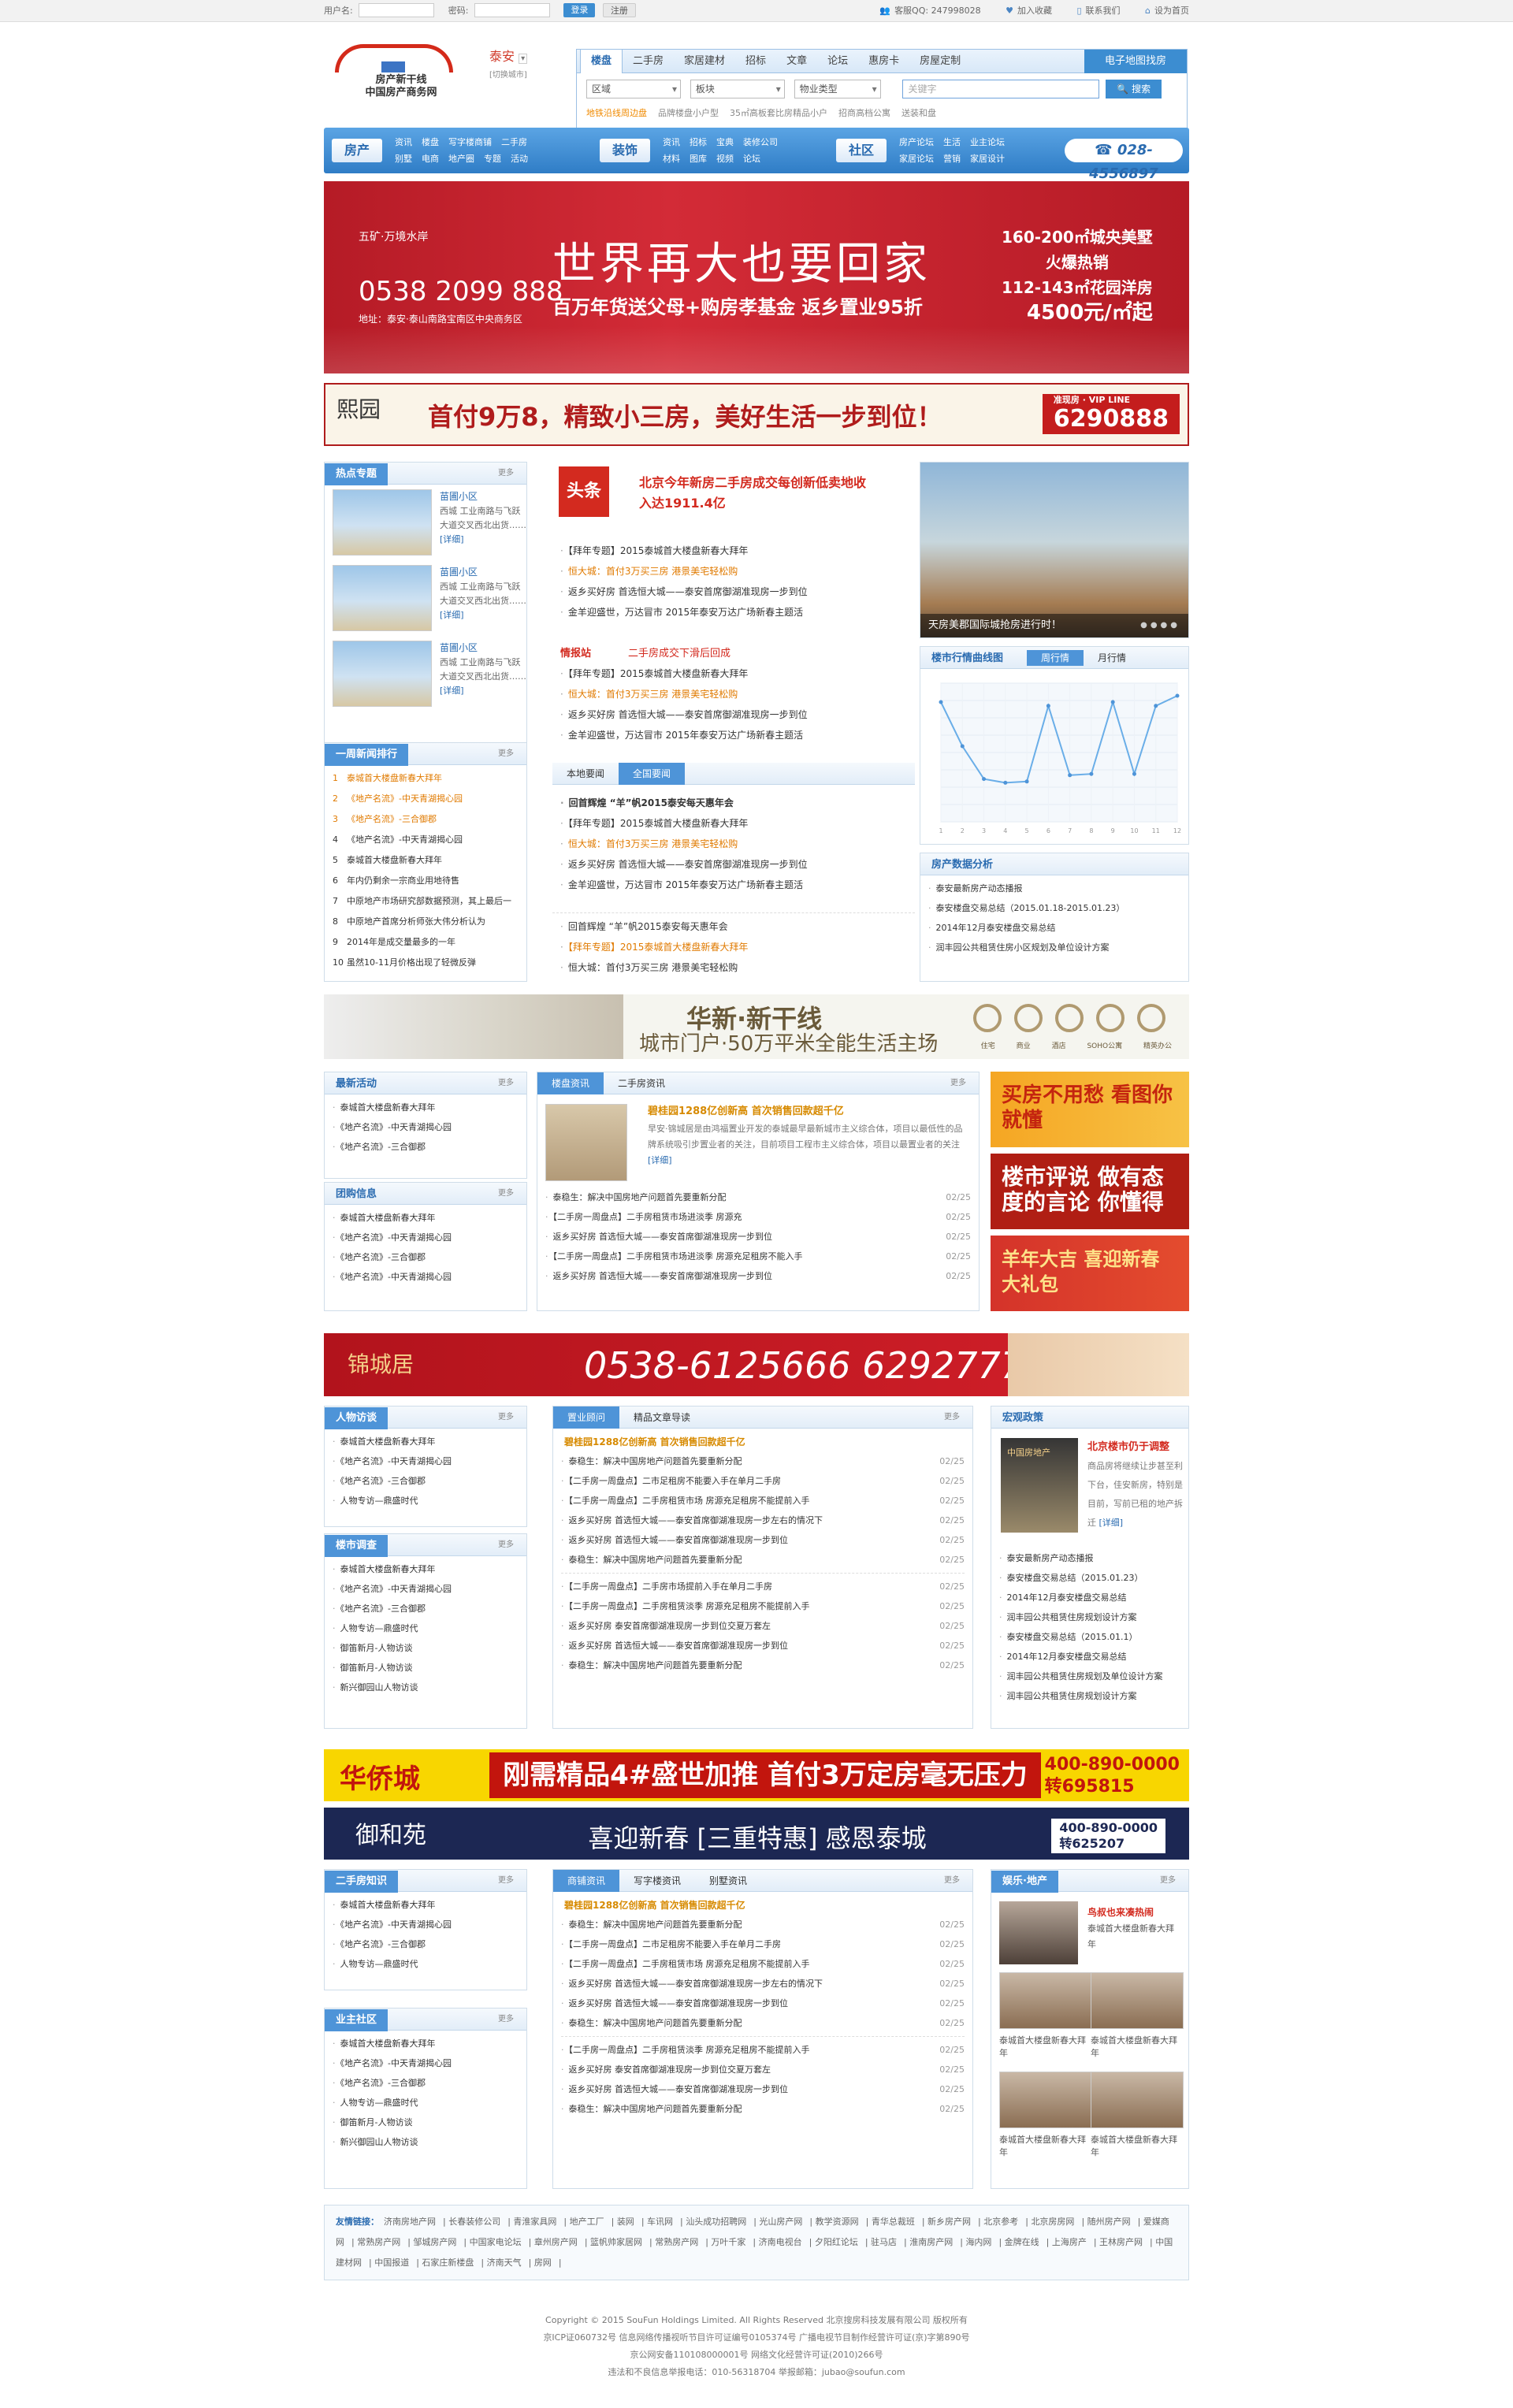  Describe the element at coordinates (426, 901) in the screenshot. I see `rank-item: 7 中原地产市场研究部数据预测，其上最后一` at that location.